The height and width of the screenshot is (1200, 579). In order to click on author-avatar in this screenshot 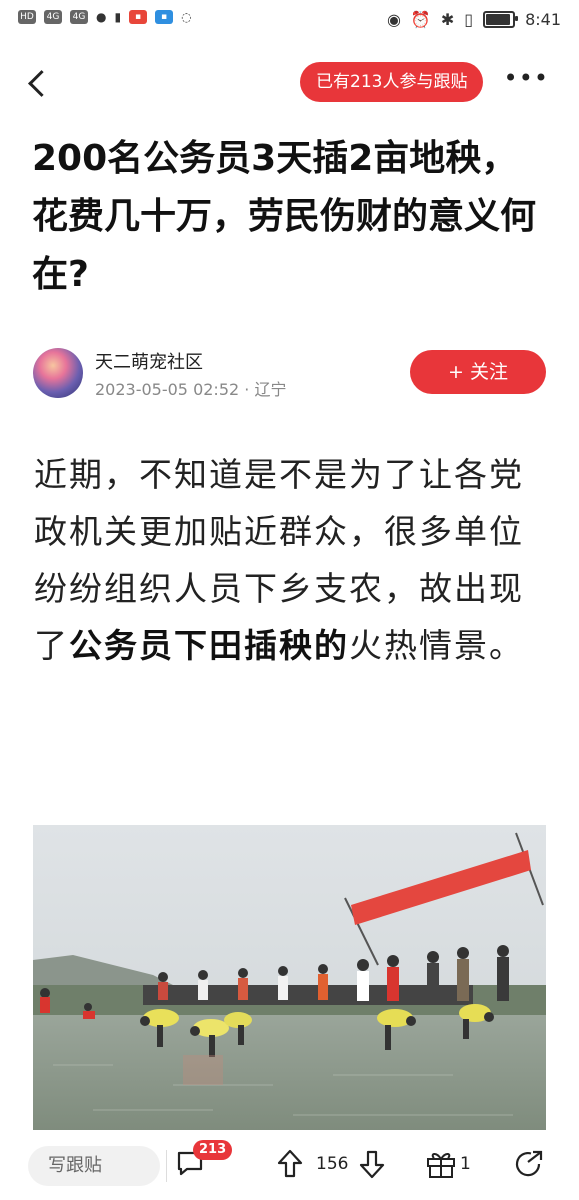, I will do `click(58, 373)`.